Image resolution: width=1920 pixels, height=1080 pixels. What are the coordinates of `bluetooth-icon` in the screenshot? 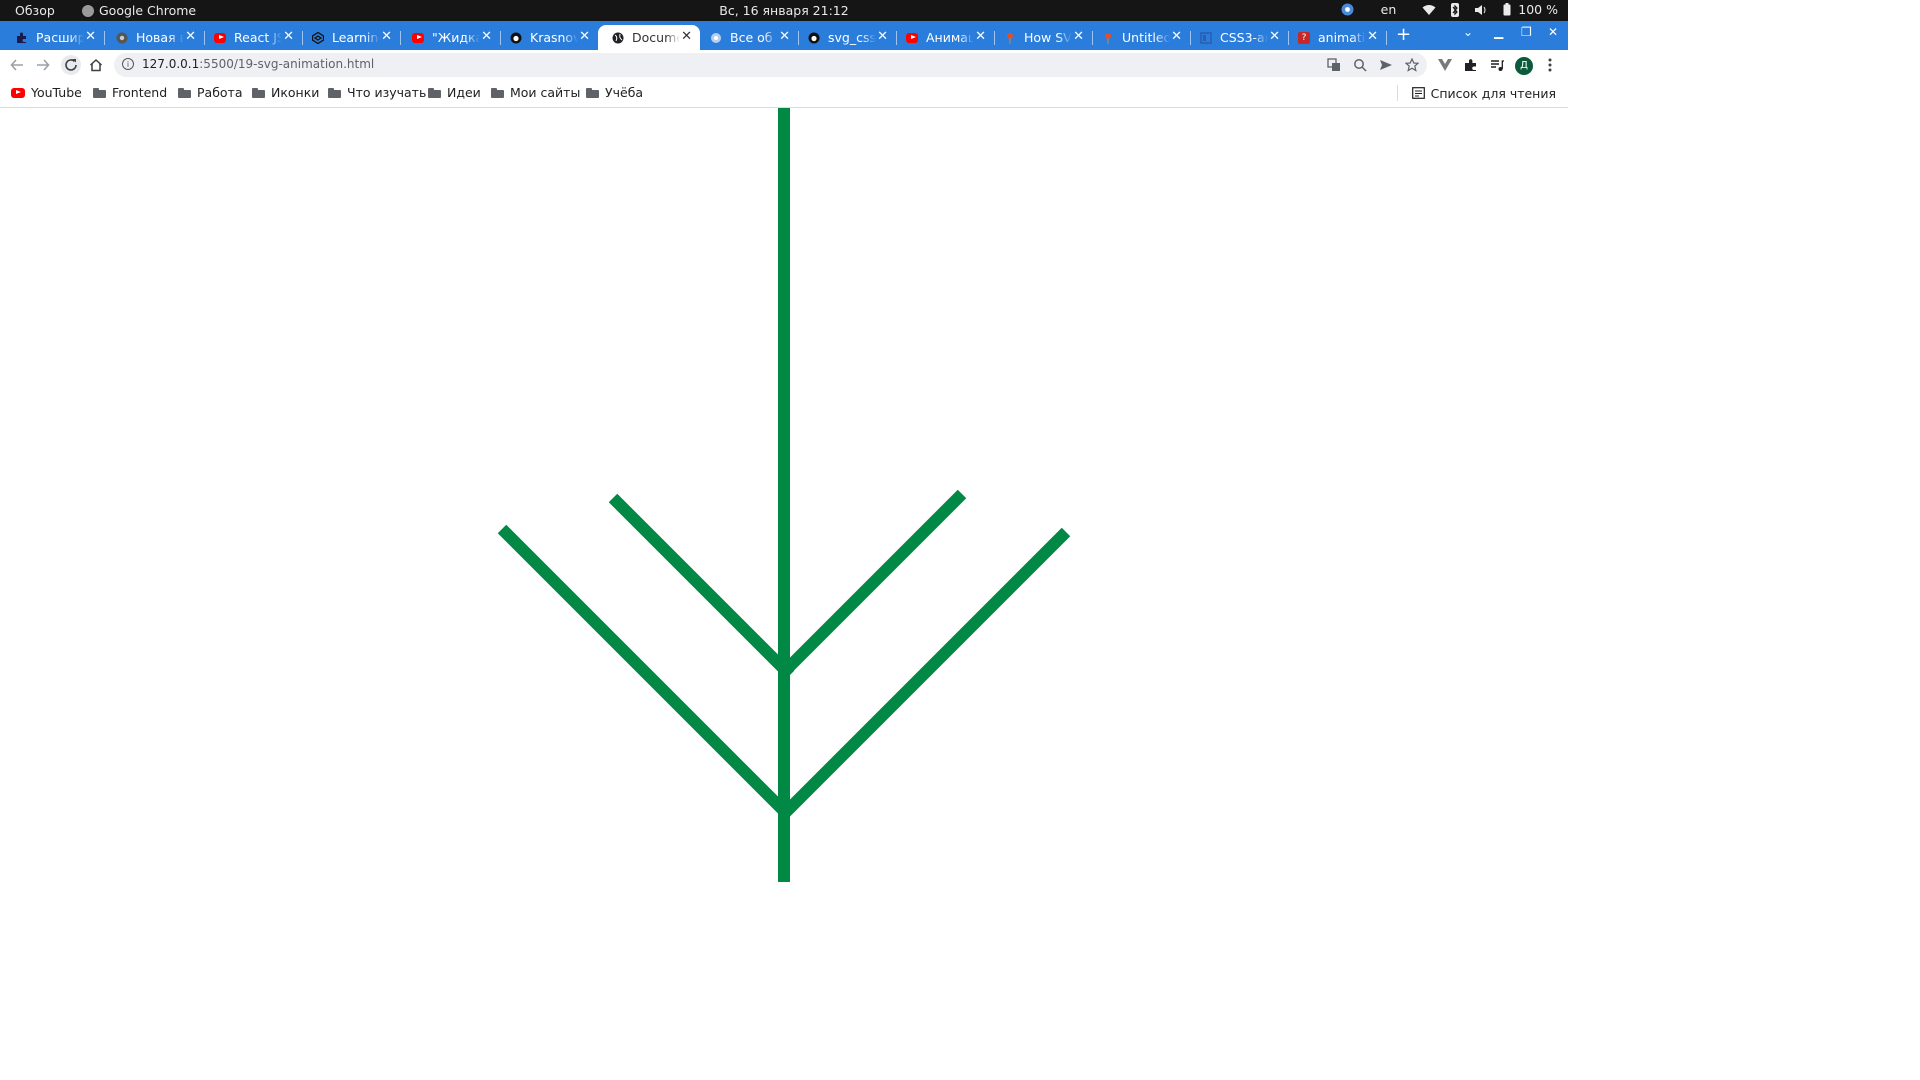 It's located at (1455, 9).